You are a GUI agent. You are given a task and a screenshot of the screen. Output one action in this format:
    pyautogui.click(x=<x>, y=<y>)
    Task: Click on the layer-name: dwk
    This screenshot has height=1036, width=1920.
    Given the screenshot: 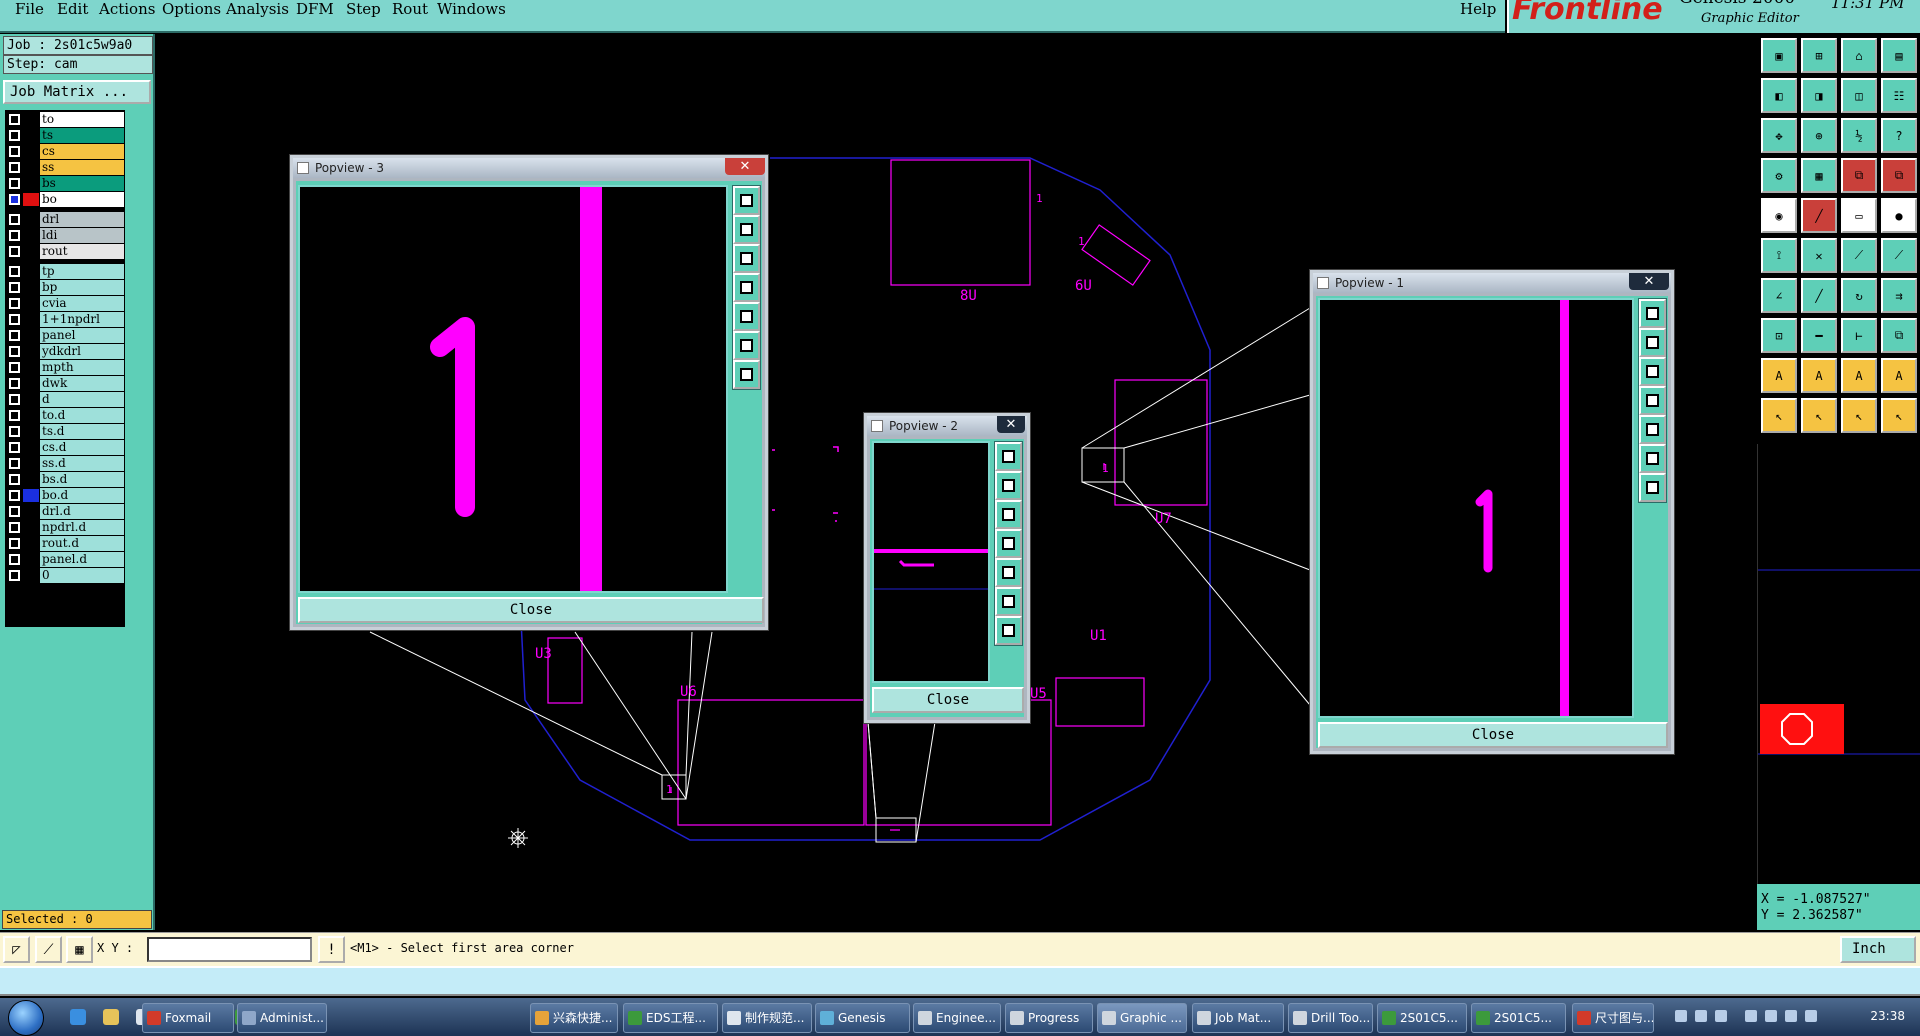 What is the action you would take?
    pyautogui.click(x=82, y=383)
    